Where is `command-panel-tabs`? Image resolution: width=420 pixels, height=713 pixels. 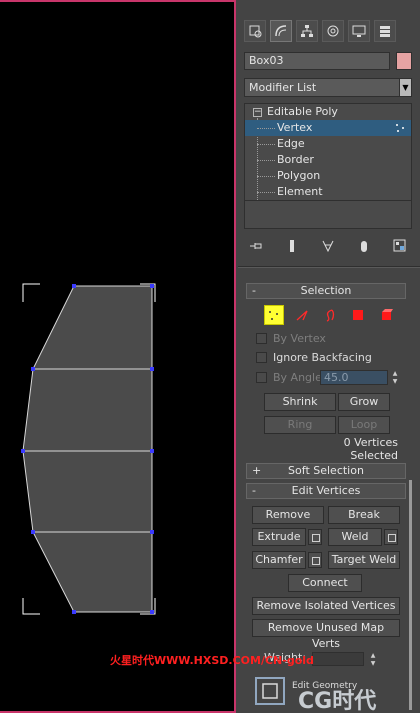 command-panel-tabs is located at coordinates (320, 33).